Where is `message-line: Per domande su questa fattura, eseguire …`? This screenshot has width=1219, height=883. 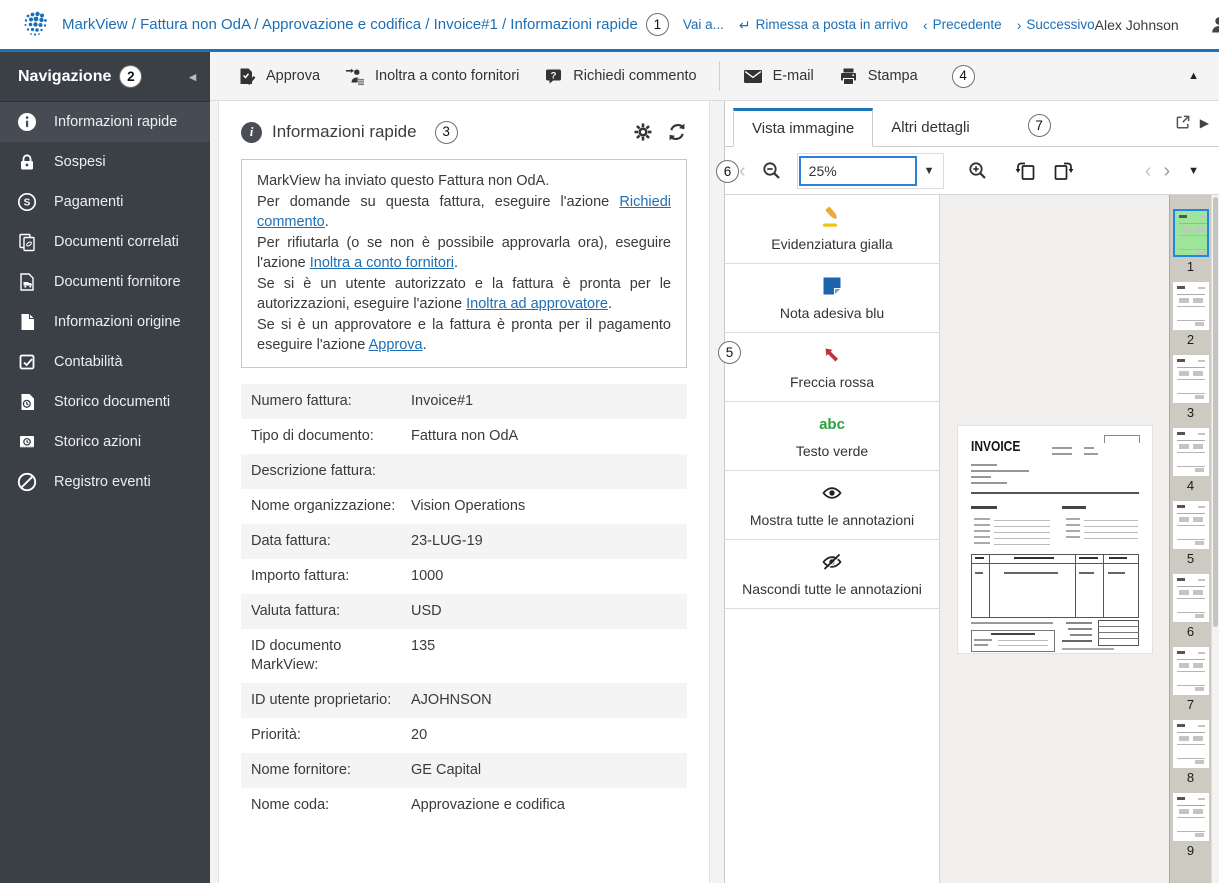
message-line: Per domande su questa fattura, eseguire … is located at coordinates (464, 212).